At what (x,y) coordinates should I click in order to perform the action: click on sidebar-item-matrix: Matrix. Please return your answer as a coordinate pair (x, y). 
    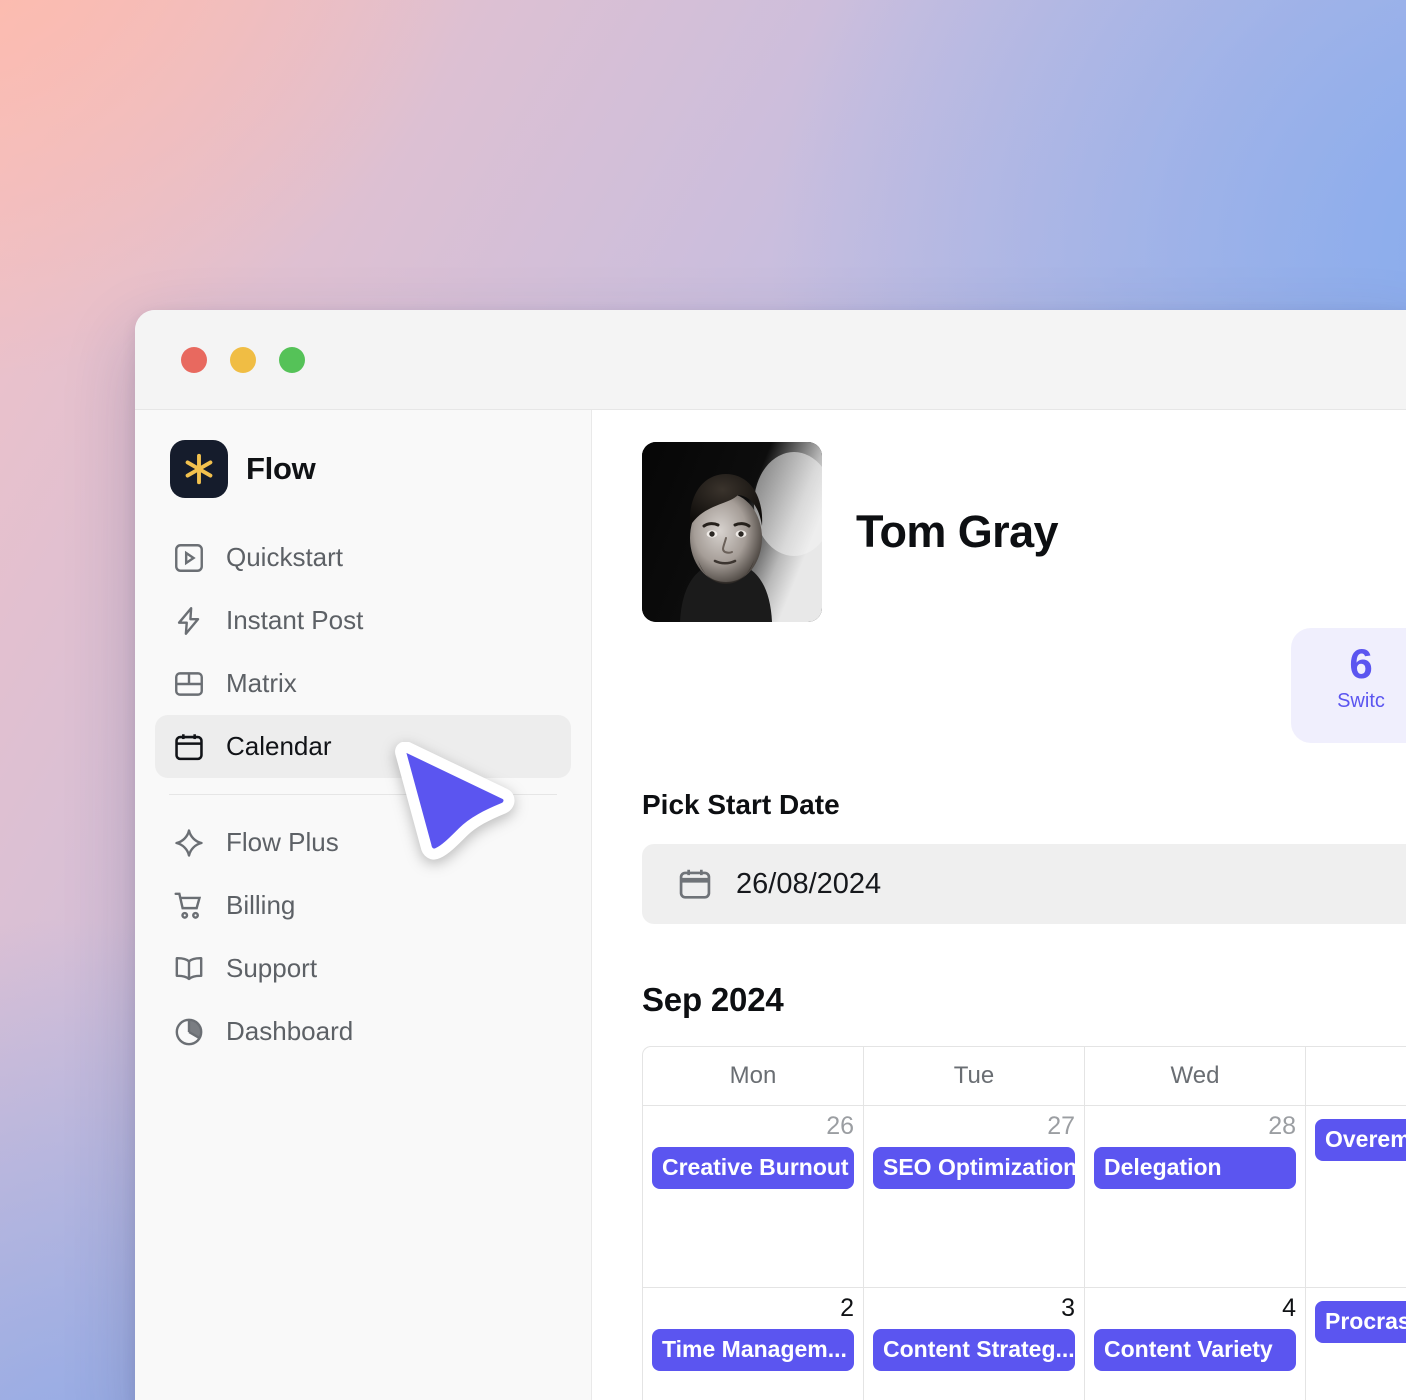
    Looking at the image, I should click on (363, 683).